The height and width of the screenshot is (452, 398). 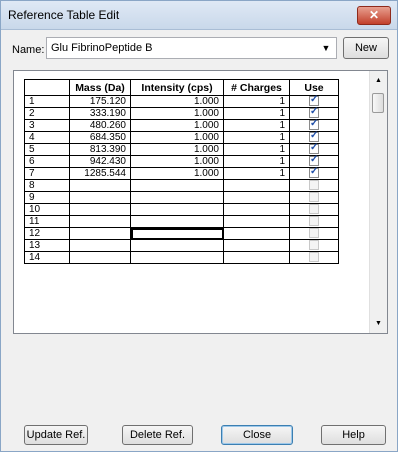 I want to click on cell-mass: 333.190, so click(x=100, y=113).